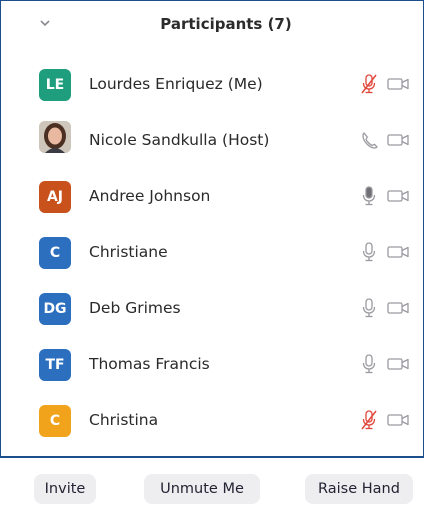 This screenshot has height=524, width=424. I want to click on panel-header: Participants (7), so click(212, 23).